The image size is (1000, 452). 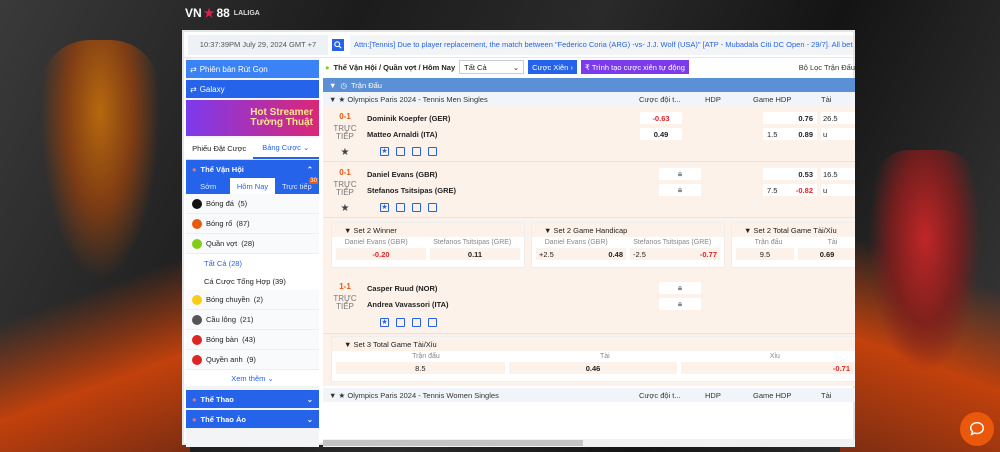 What do you see at coordinates (628, 230) in the screenshot?
I see `set2-handicap-title: ▼ Set 2 Game Handicap` at bounding box center [628, 230].